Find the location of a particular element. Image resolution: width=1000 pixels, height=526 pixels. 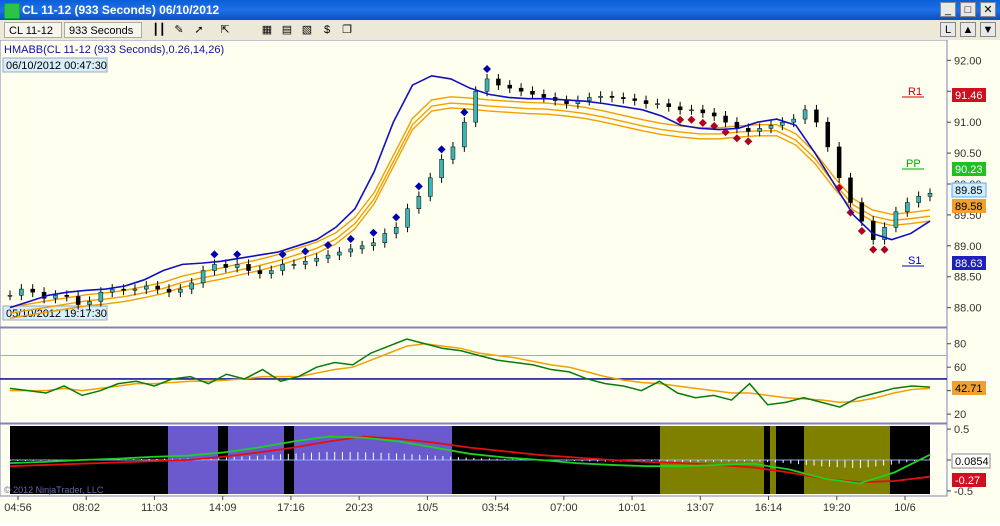

price-y-tick-label: 92.00 is located at coordinates (968, 61).